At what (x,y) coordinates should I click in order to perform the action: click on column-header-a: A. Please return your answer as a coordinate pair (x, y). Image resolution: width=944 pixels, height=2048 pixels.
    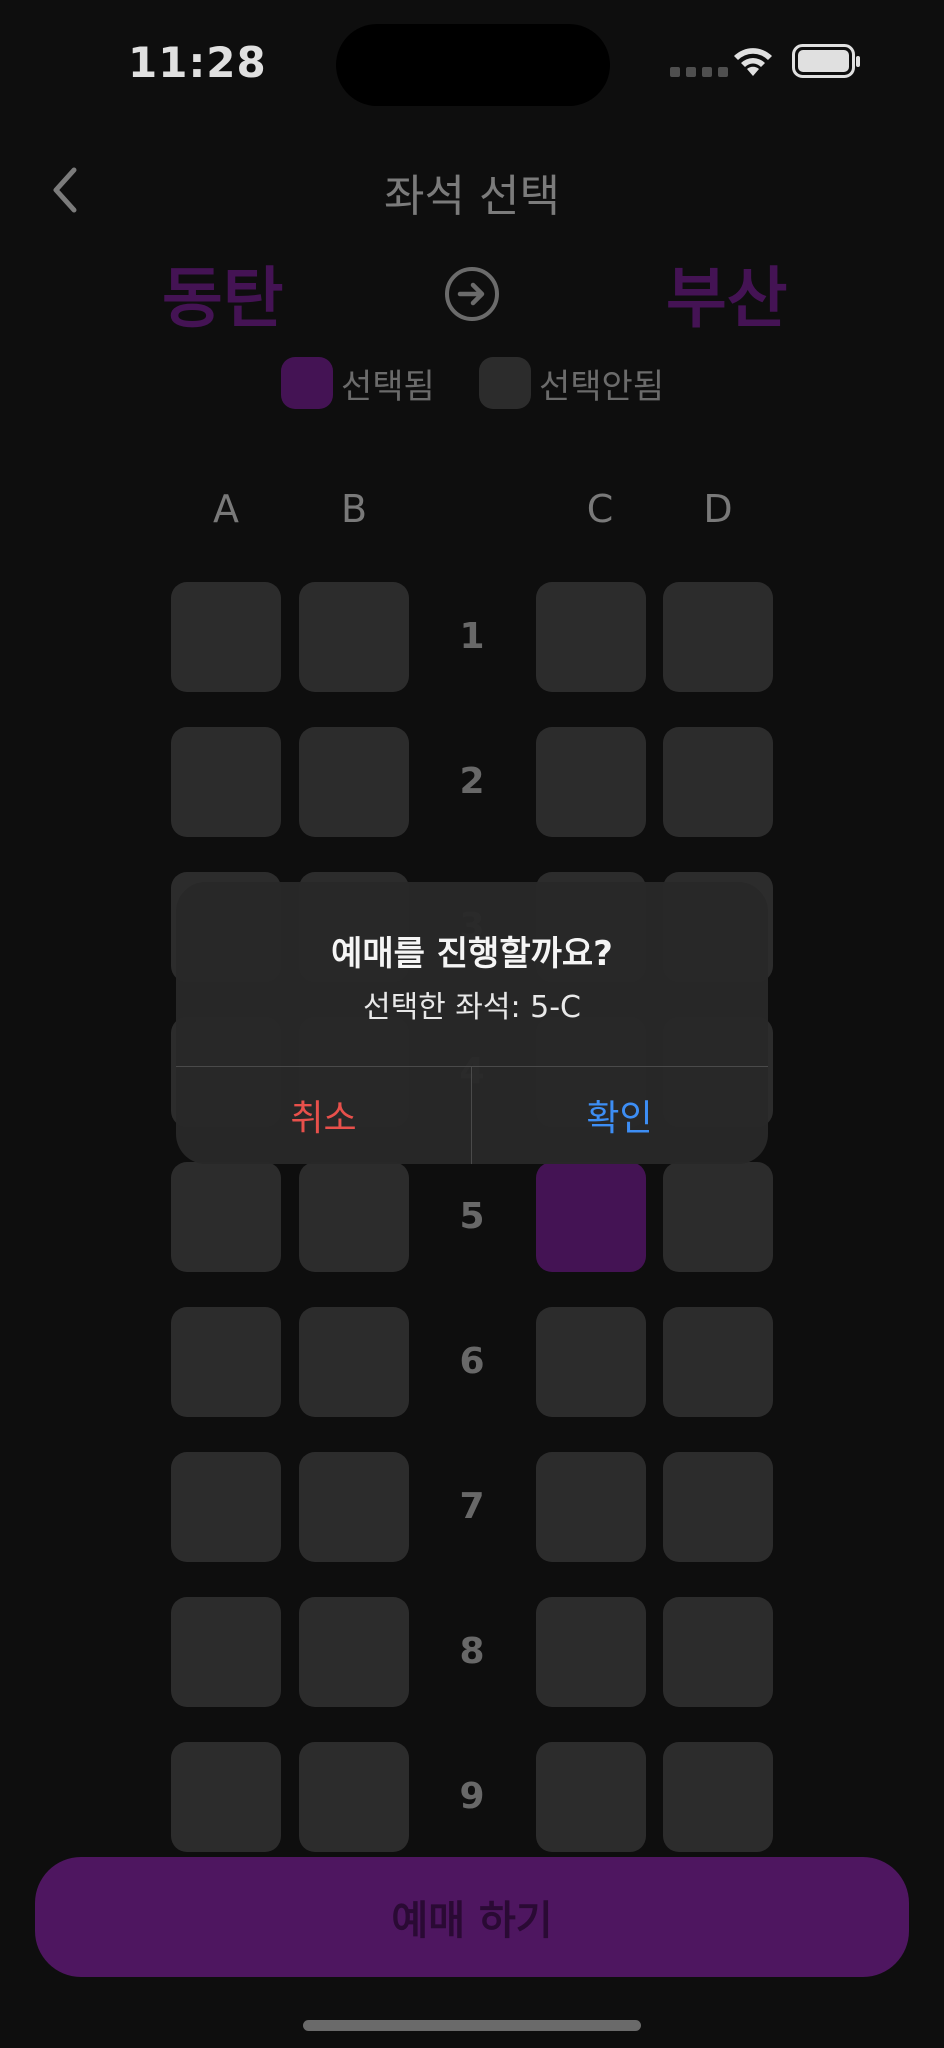
    Looking at the image, I should click on (226, 509).